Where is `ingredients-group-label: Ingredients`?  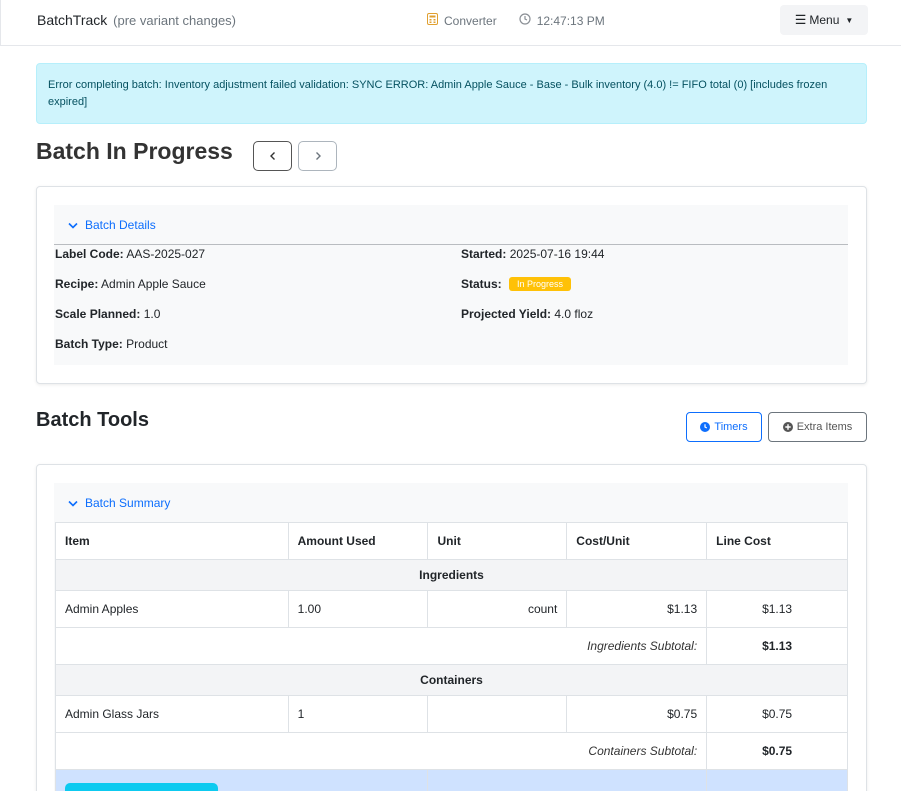
ingredients-group-label: Ingredients is located at coordinates (451, 575).